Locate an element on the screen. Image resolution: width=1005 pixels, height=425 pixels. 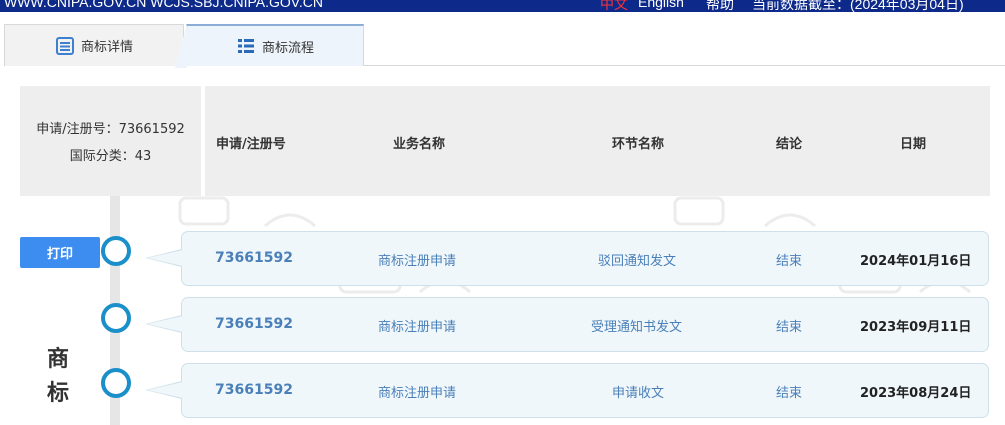
cell-date: 2023年09月11日 is located at coordinates (916, 327).